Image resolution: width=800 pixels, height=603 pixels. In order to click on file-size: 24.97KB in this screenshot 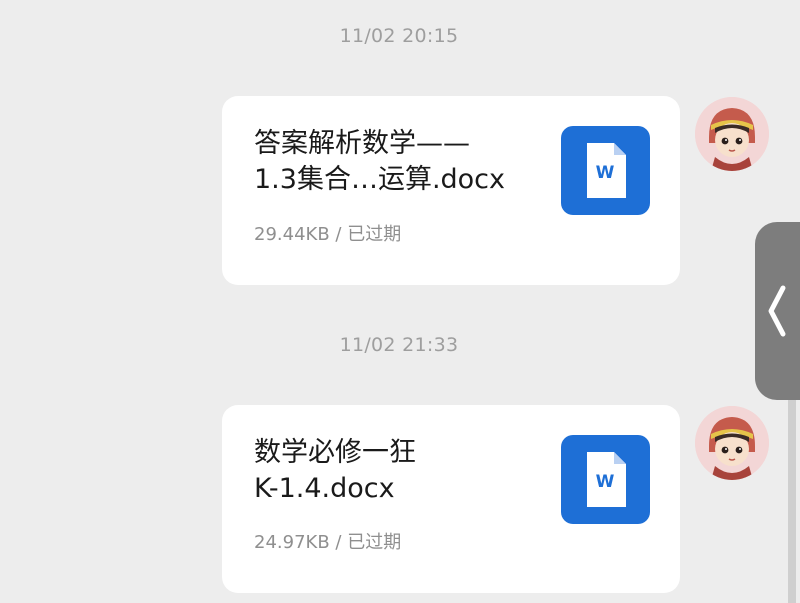, I will do `click(292, 542)`.